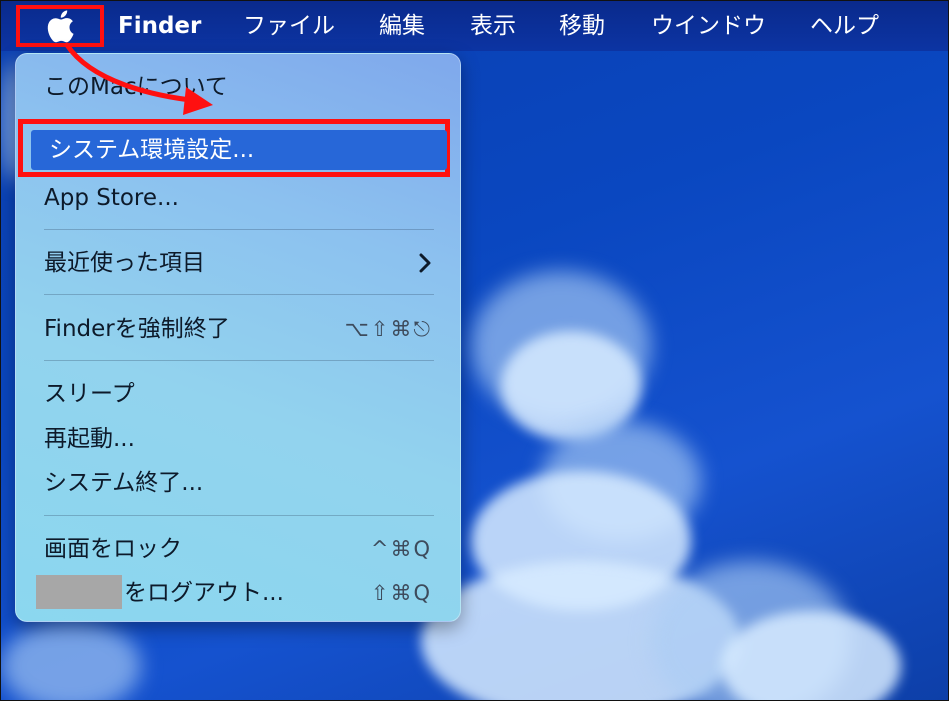 The image size is (949, 701). I want to click on menu-item-sleep: スリープ, so click(89, 394).